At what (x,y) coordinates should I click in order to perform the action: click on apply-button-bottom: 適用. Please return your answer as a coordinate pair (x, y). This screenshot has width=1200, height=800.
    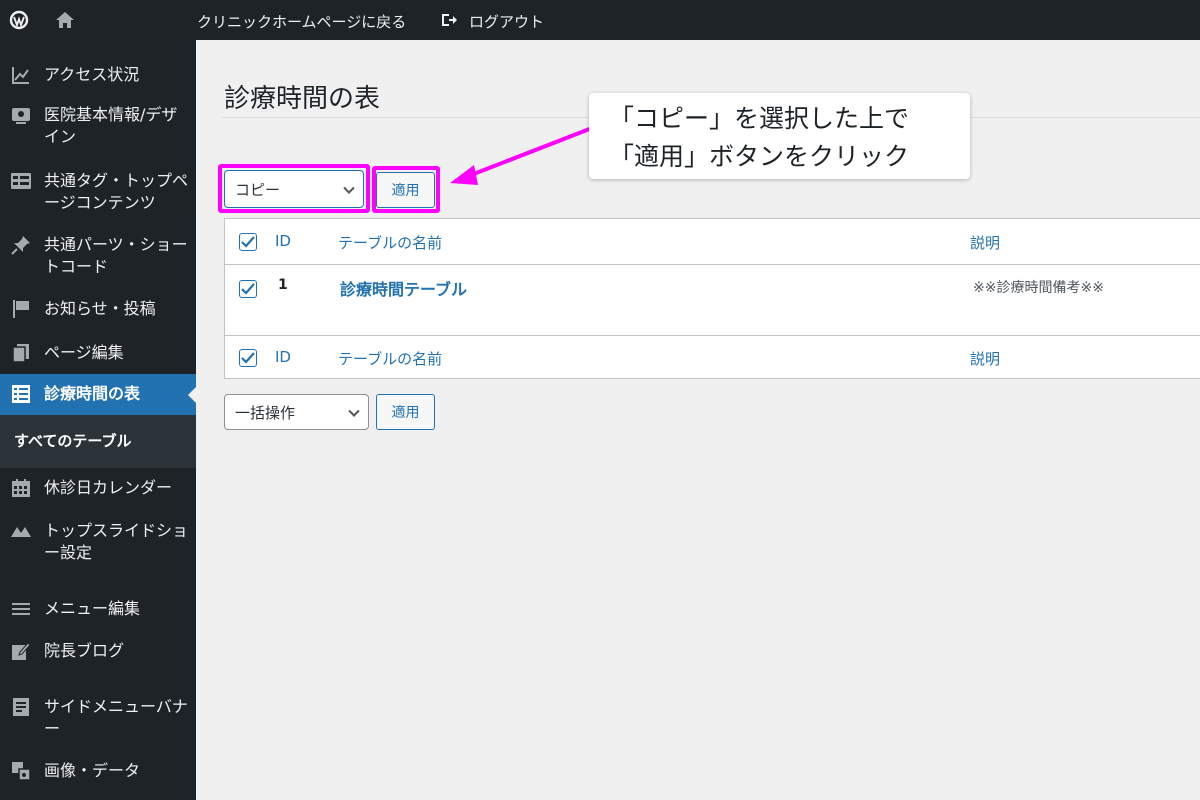
    Looking at the image, I should click on (405, 412).